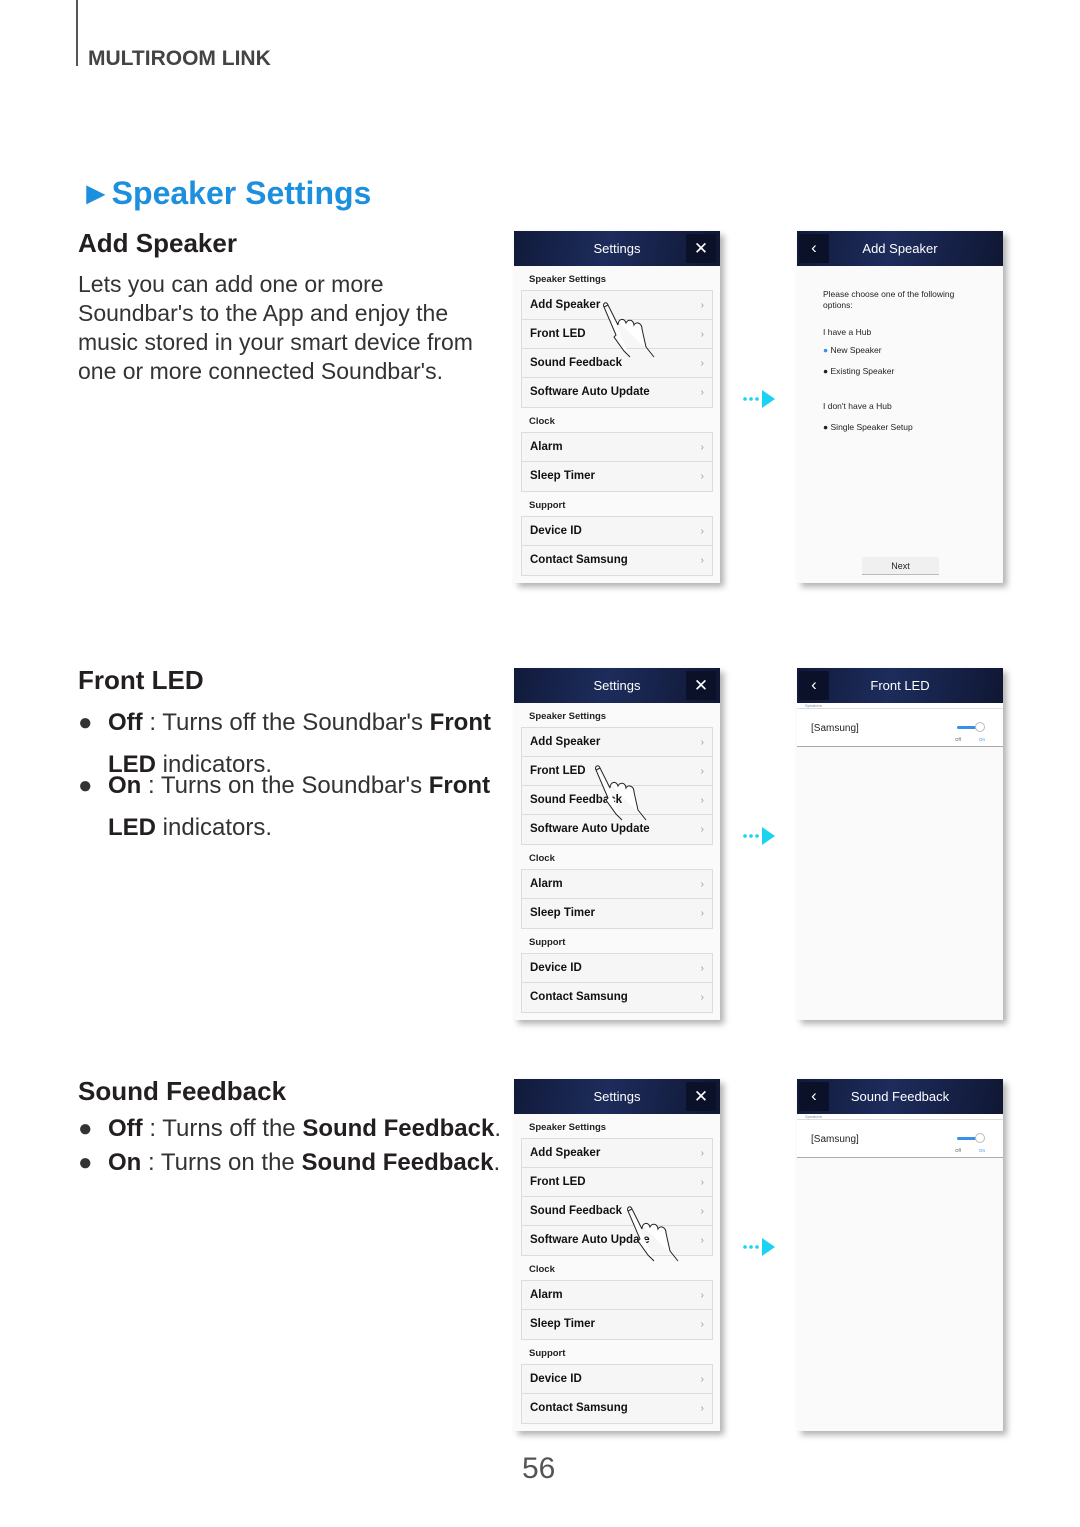  What do you see at coordinates (241, 193) in the screenshot?
I see `title-text: Speaker Settings` at bounding box center [241, 193].